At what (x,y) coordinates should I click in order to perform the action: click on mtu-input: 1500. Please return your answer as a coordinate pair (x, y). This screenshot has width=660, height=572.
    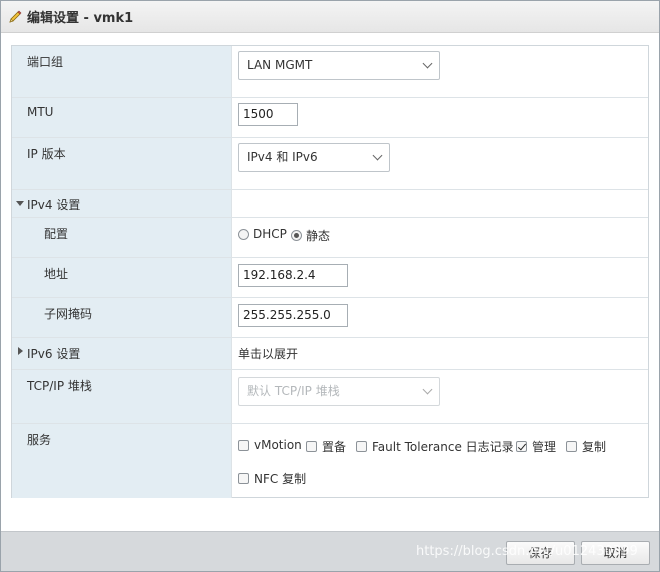
    Looking at the image, I should click on (268, 114).